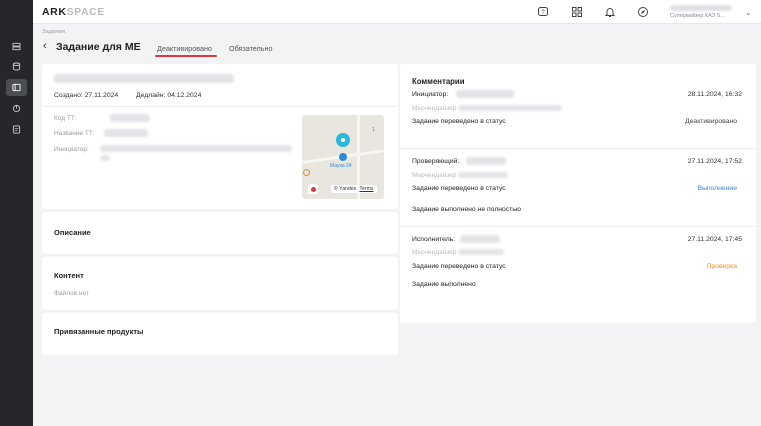 This screenshot has height=426, width=761. I want to click on help-icon: ?, so click(543, 12).